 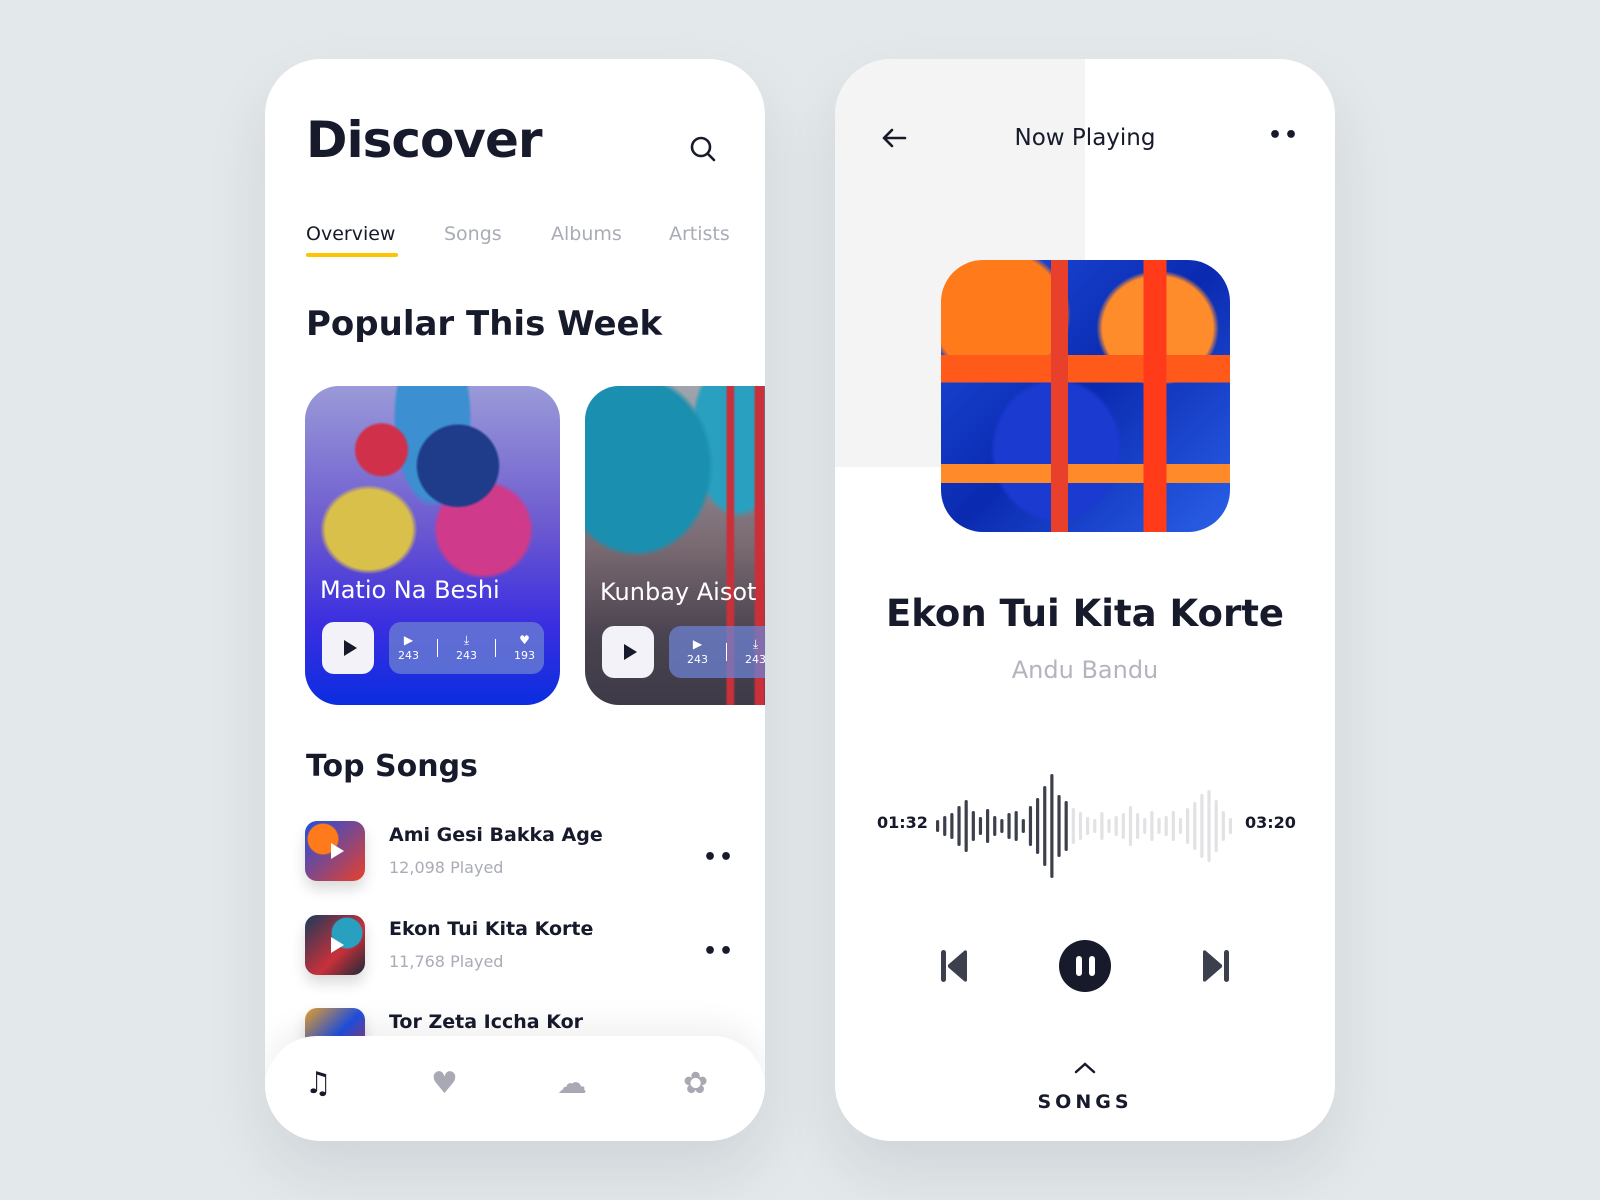 I want to click on artist-name: Andu Bandu, so click(x=1085, y=670).